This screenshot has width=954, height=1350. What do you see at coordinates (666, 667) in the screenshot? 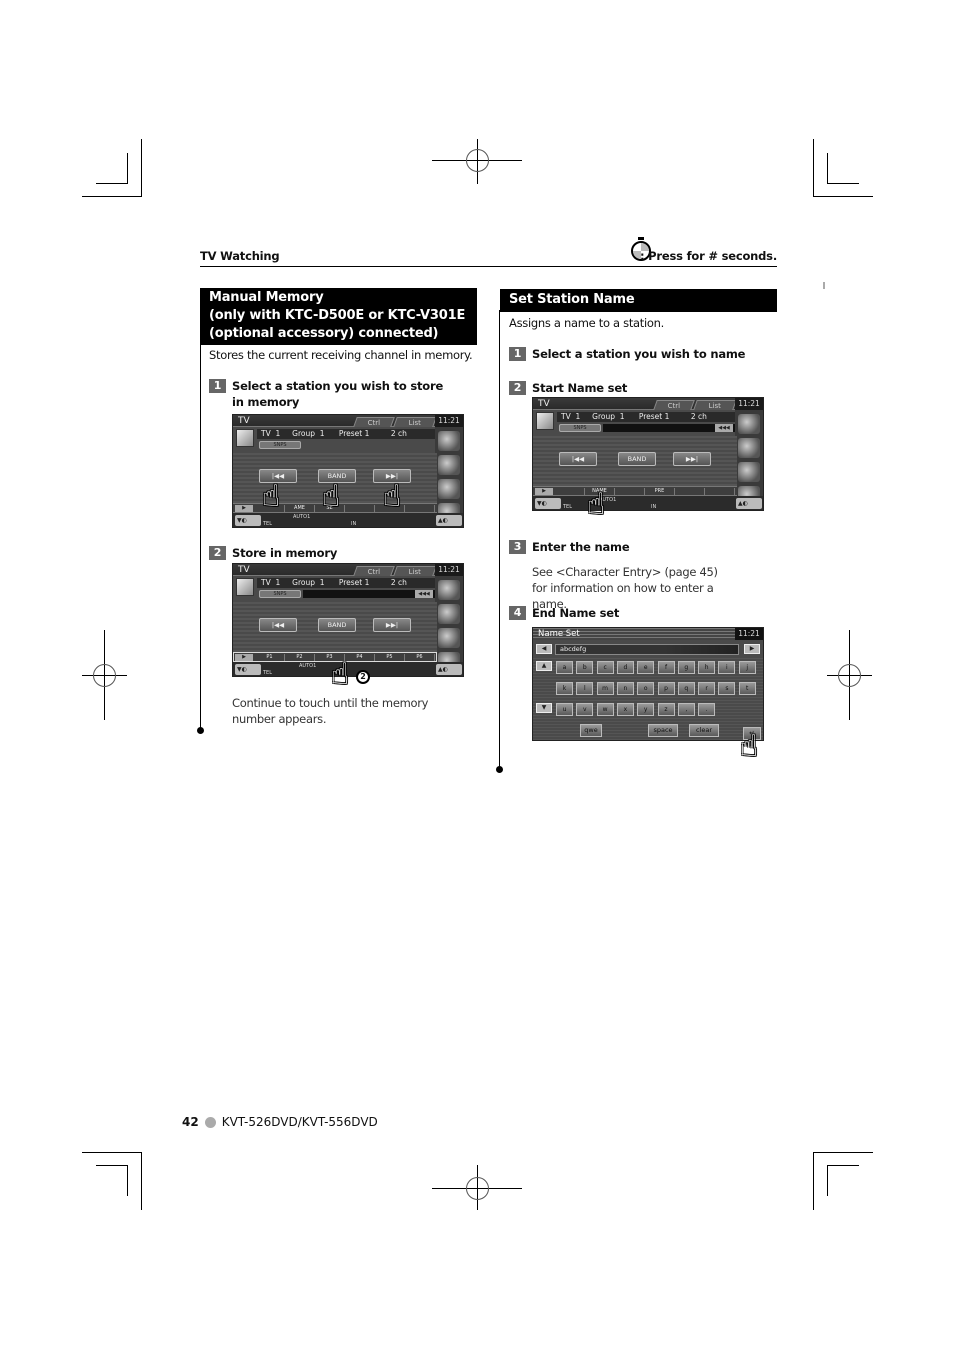
I see `key-f: f` at bounding box center [666, 667].